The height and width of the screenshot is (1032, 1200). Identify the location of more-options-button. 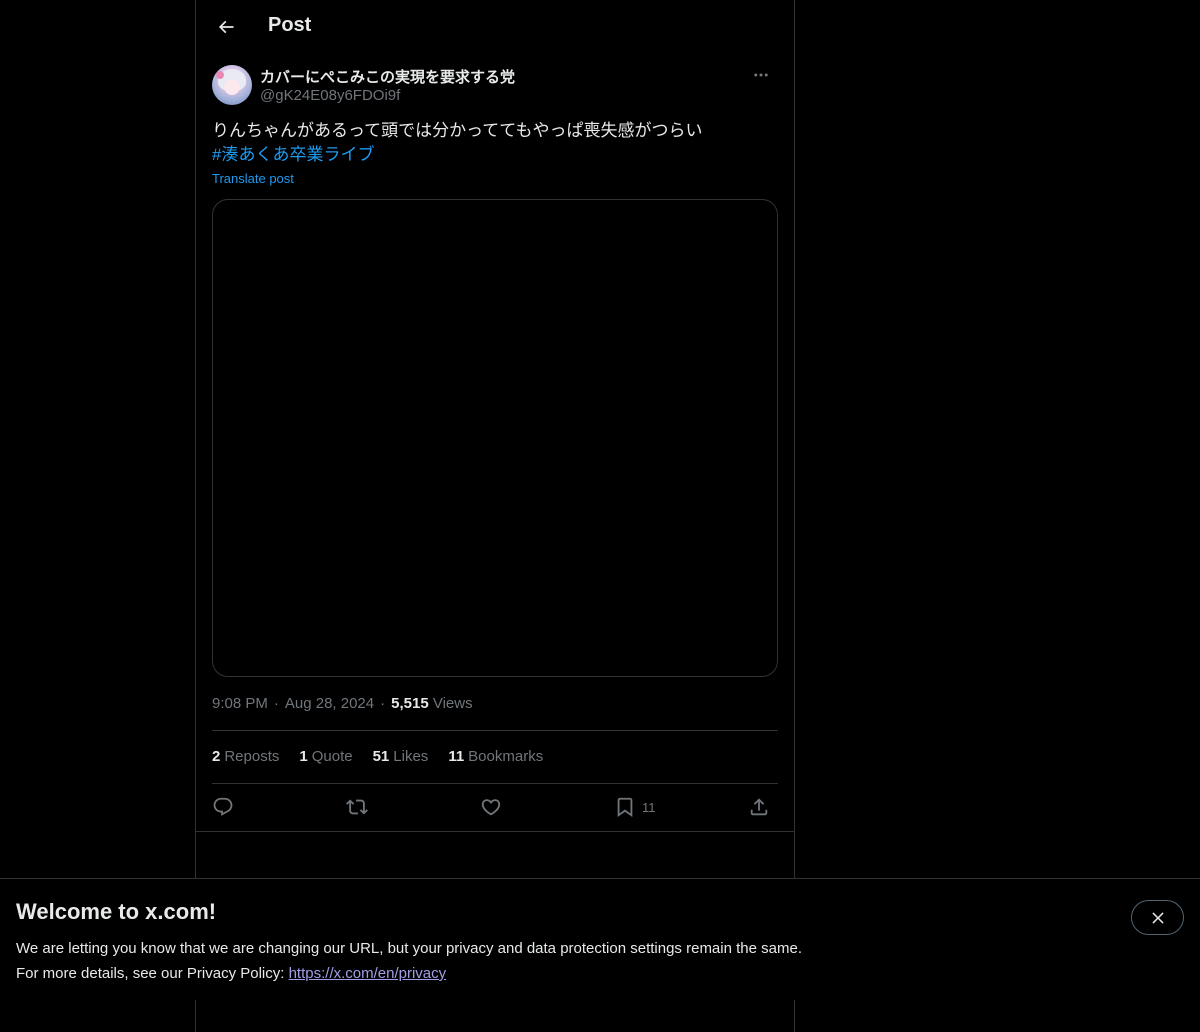
(761, 75).